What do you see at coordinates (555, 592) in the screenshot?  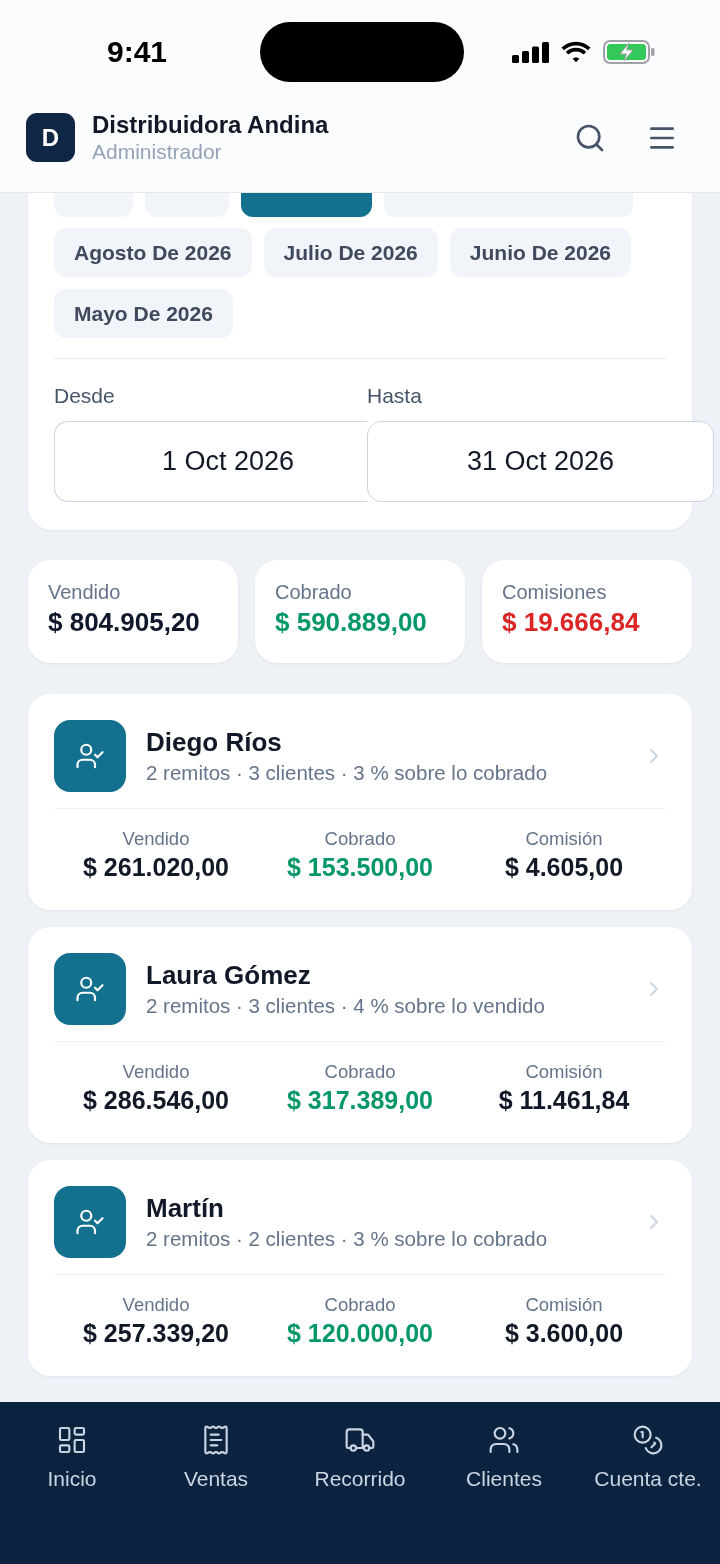 I see `summary-label: Comisiones` at bounding box center [555, 592].